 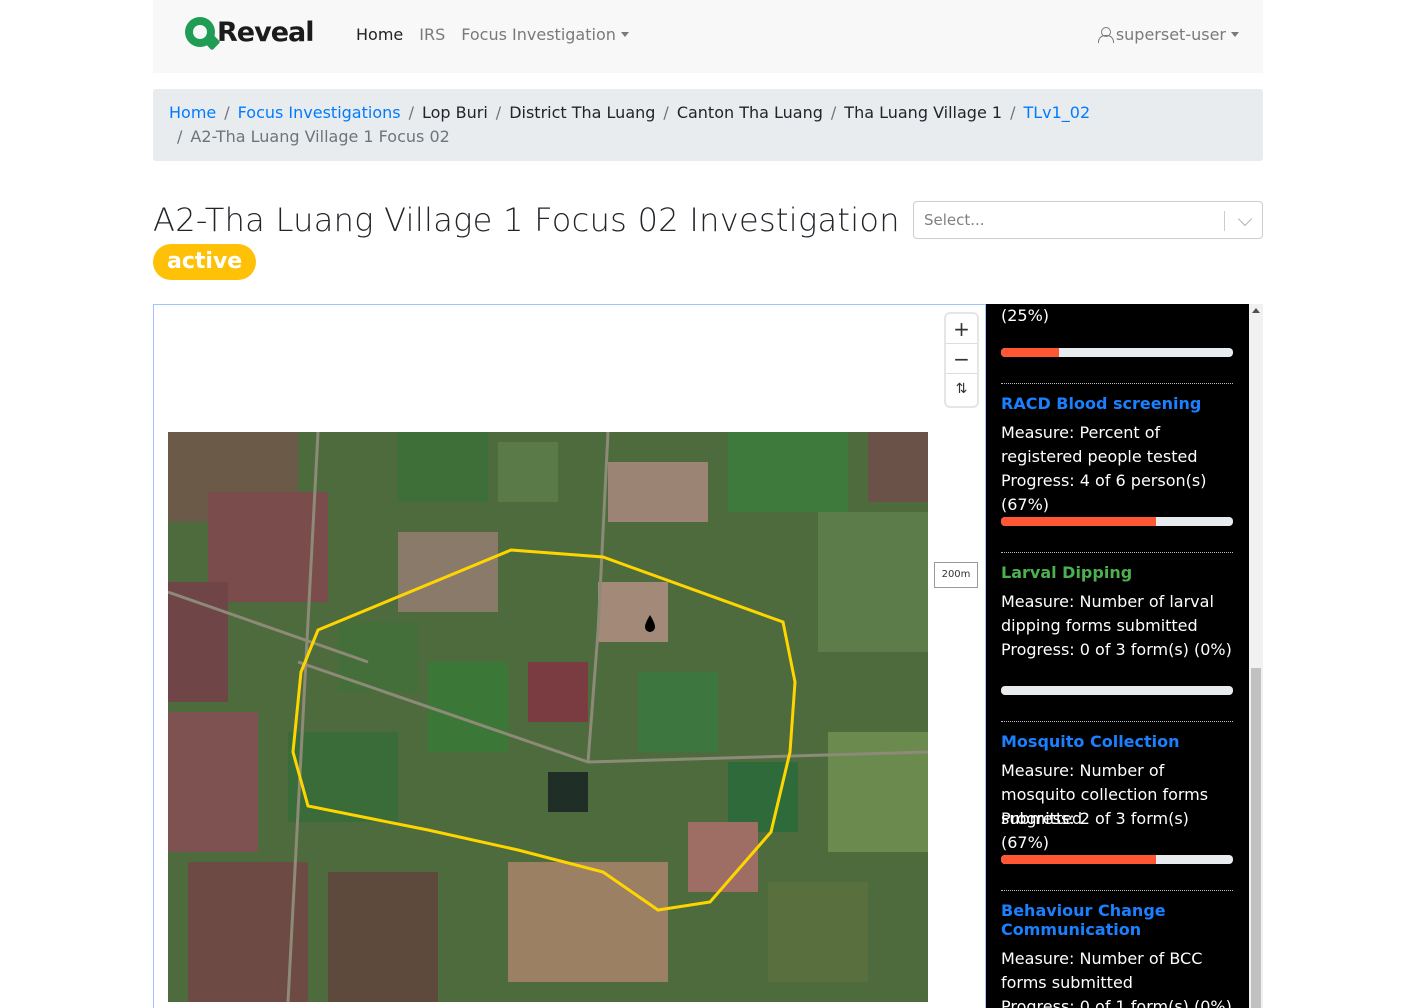 I want to click on activity-progress: Progress: 0 of 1 form(s) (0%), so click(x=1116, y=1002).